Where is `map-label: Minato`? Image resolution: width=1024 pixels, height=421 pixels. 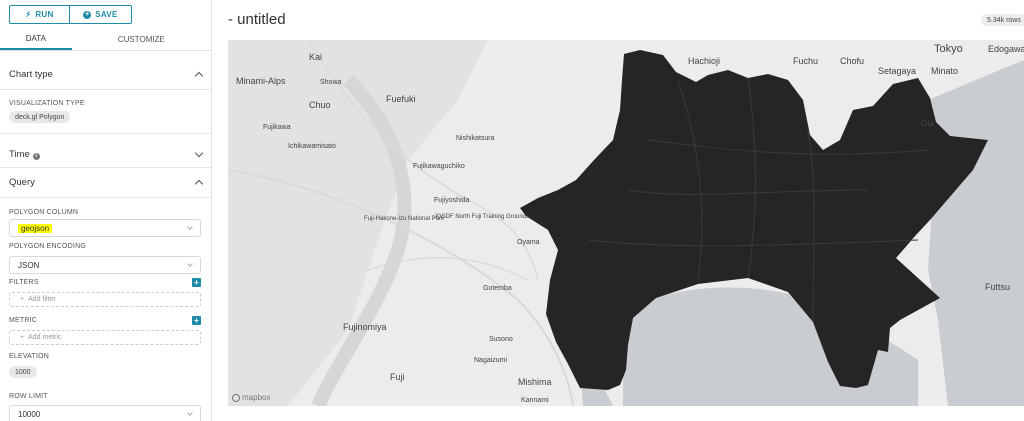 map-label: Minato is located at coordinates (944, 71).